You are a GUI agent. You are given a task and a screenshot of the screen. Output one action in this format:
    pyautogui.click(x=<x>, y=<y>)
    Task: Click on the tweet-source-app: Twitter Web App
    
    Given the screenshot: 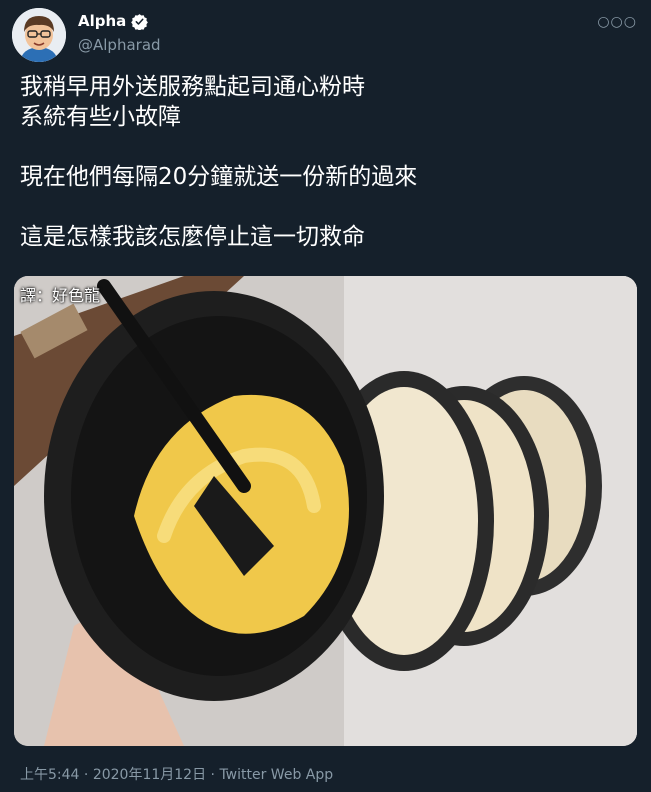 What is the action you would take?
    pyautogui.click(x=276, y=775)
    